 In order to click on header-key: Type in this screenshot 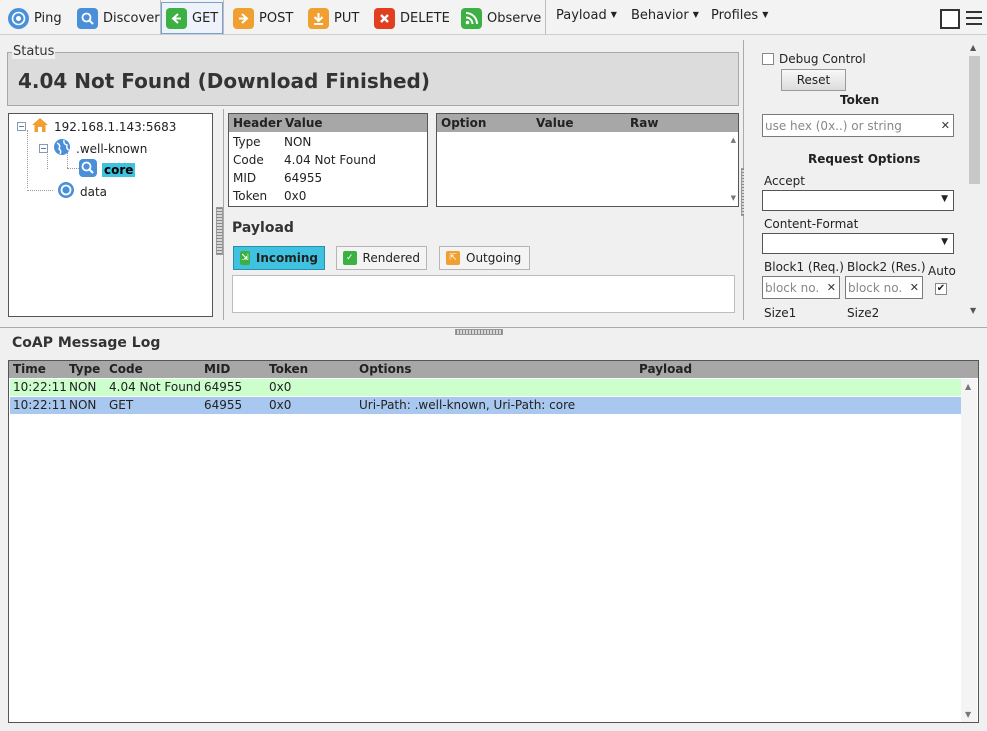, I will do `click(247, 142)`.